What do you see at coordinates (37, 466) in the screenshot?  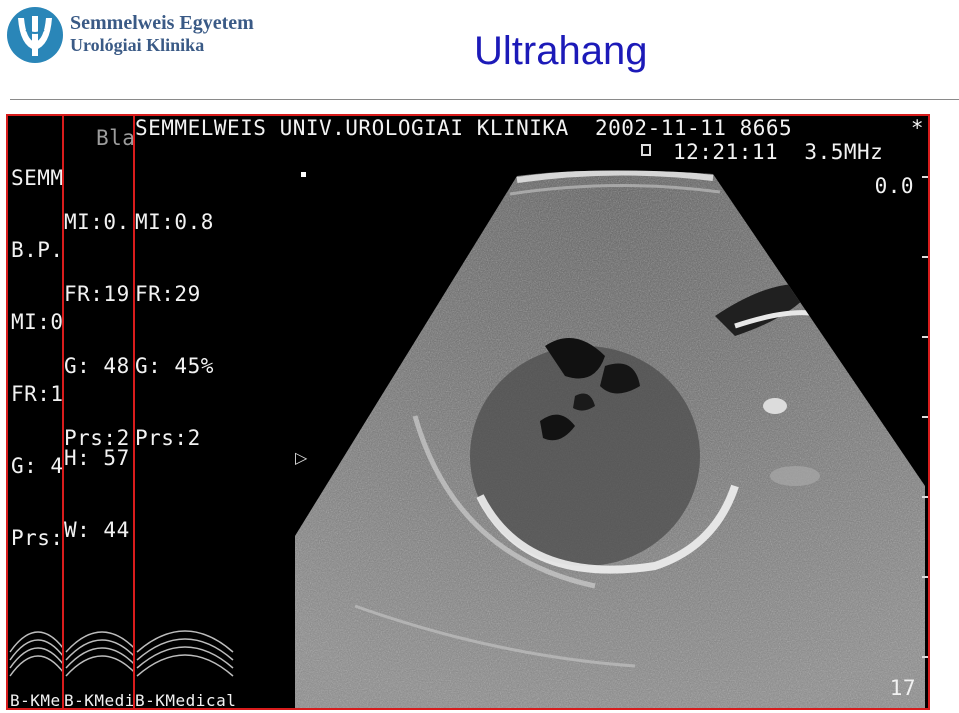 I see `frame1-line: G: 4` at bounding box center [37, 466].